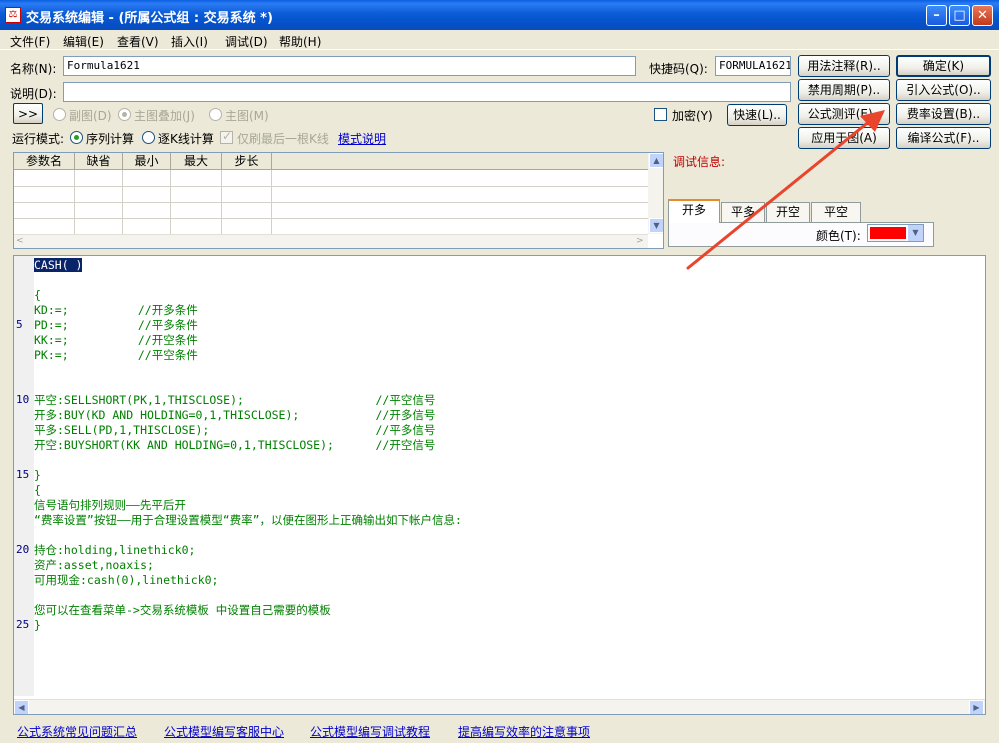  What do you see at coordinates (76, 137) in the screenshot?
I see `run-mode-sequence-radio` at bounding box center [76, 137].